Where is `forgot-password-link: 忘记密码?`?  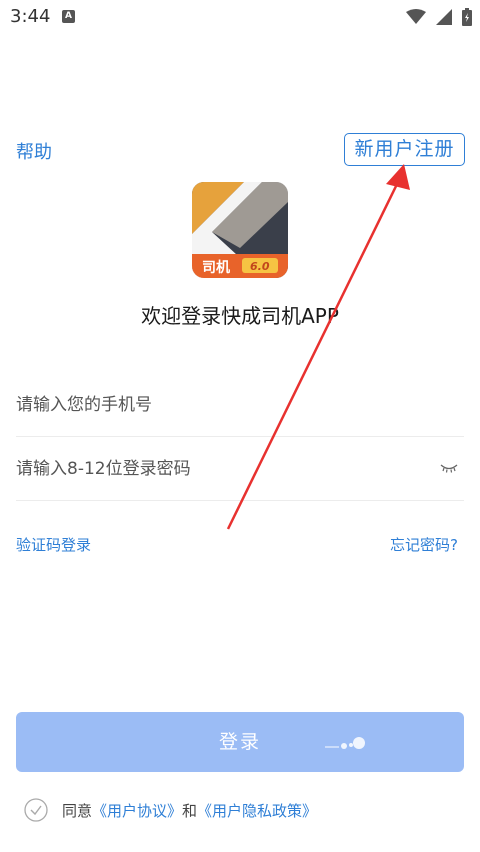
forgot-password-link: 忘记密码? is located at coordinates (424, 544).